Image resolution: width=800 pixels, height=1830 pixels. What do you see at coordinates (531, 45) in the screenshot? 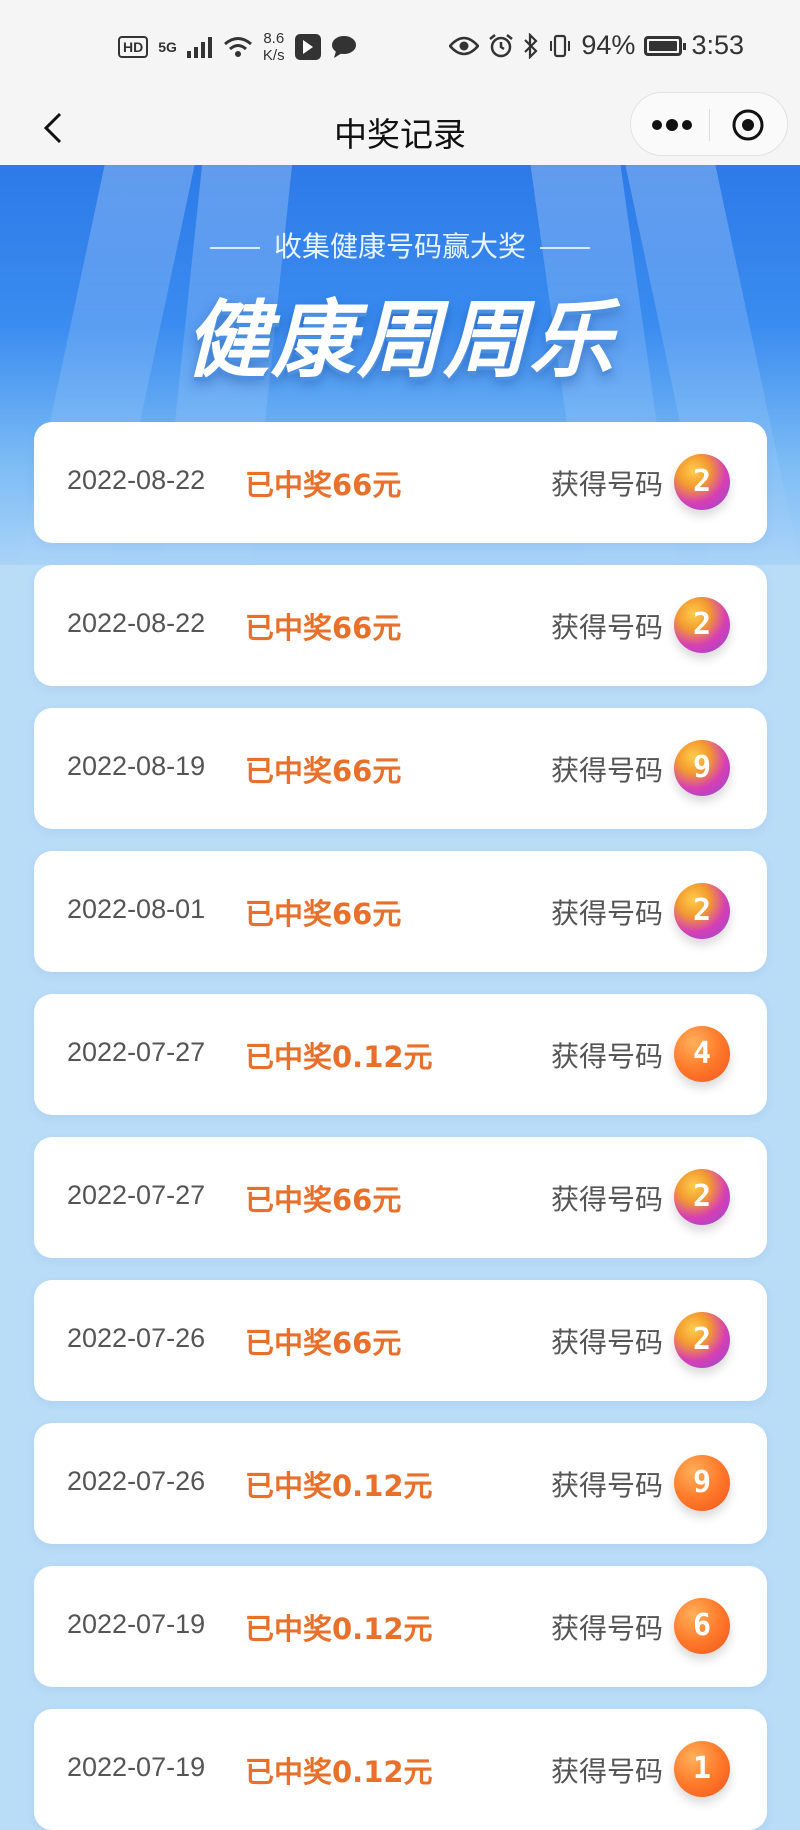
I see `bluetooth-icon` at bounding box center [531, 45].